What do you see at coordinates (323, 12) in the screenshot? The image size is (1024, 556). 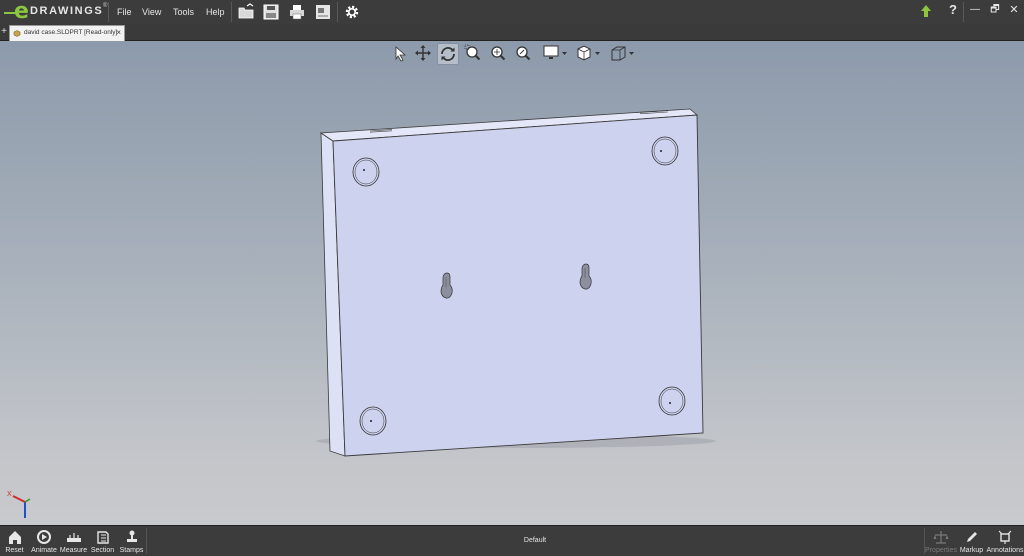 I see `drawing-sheet-icon` at bounding box center [323, 12].